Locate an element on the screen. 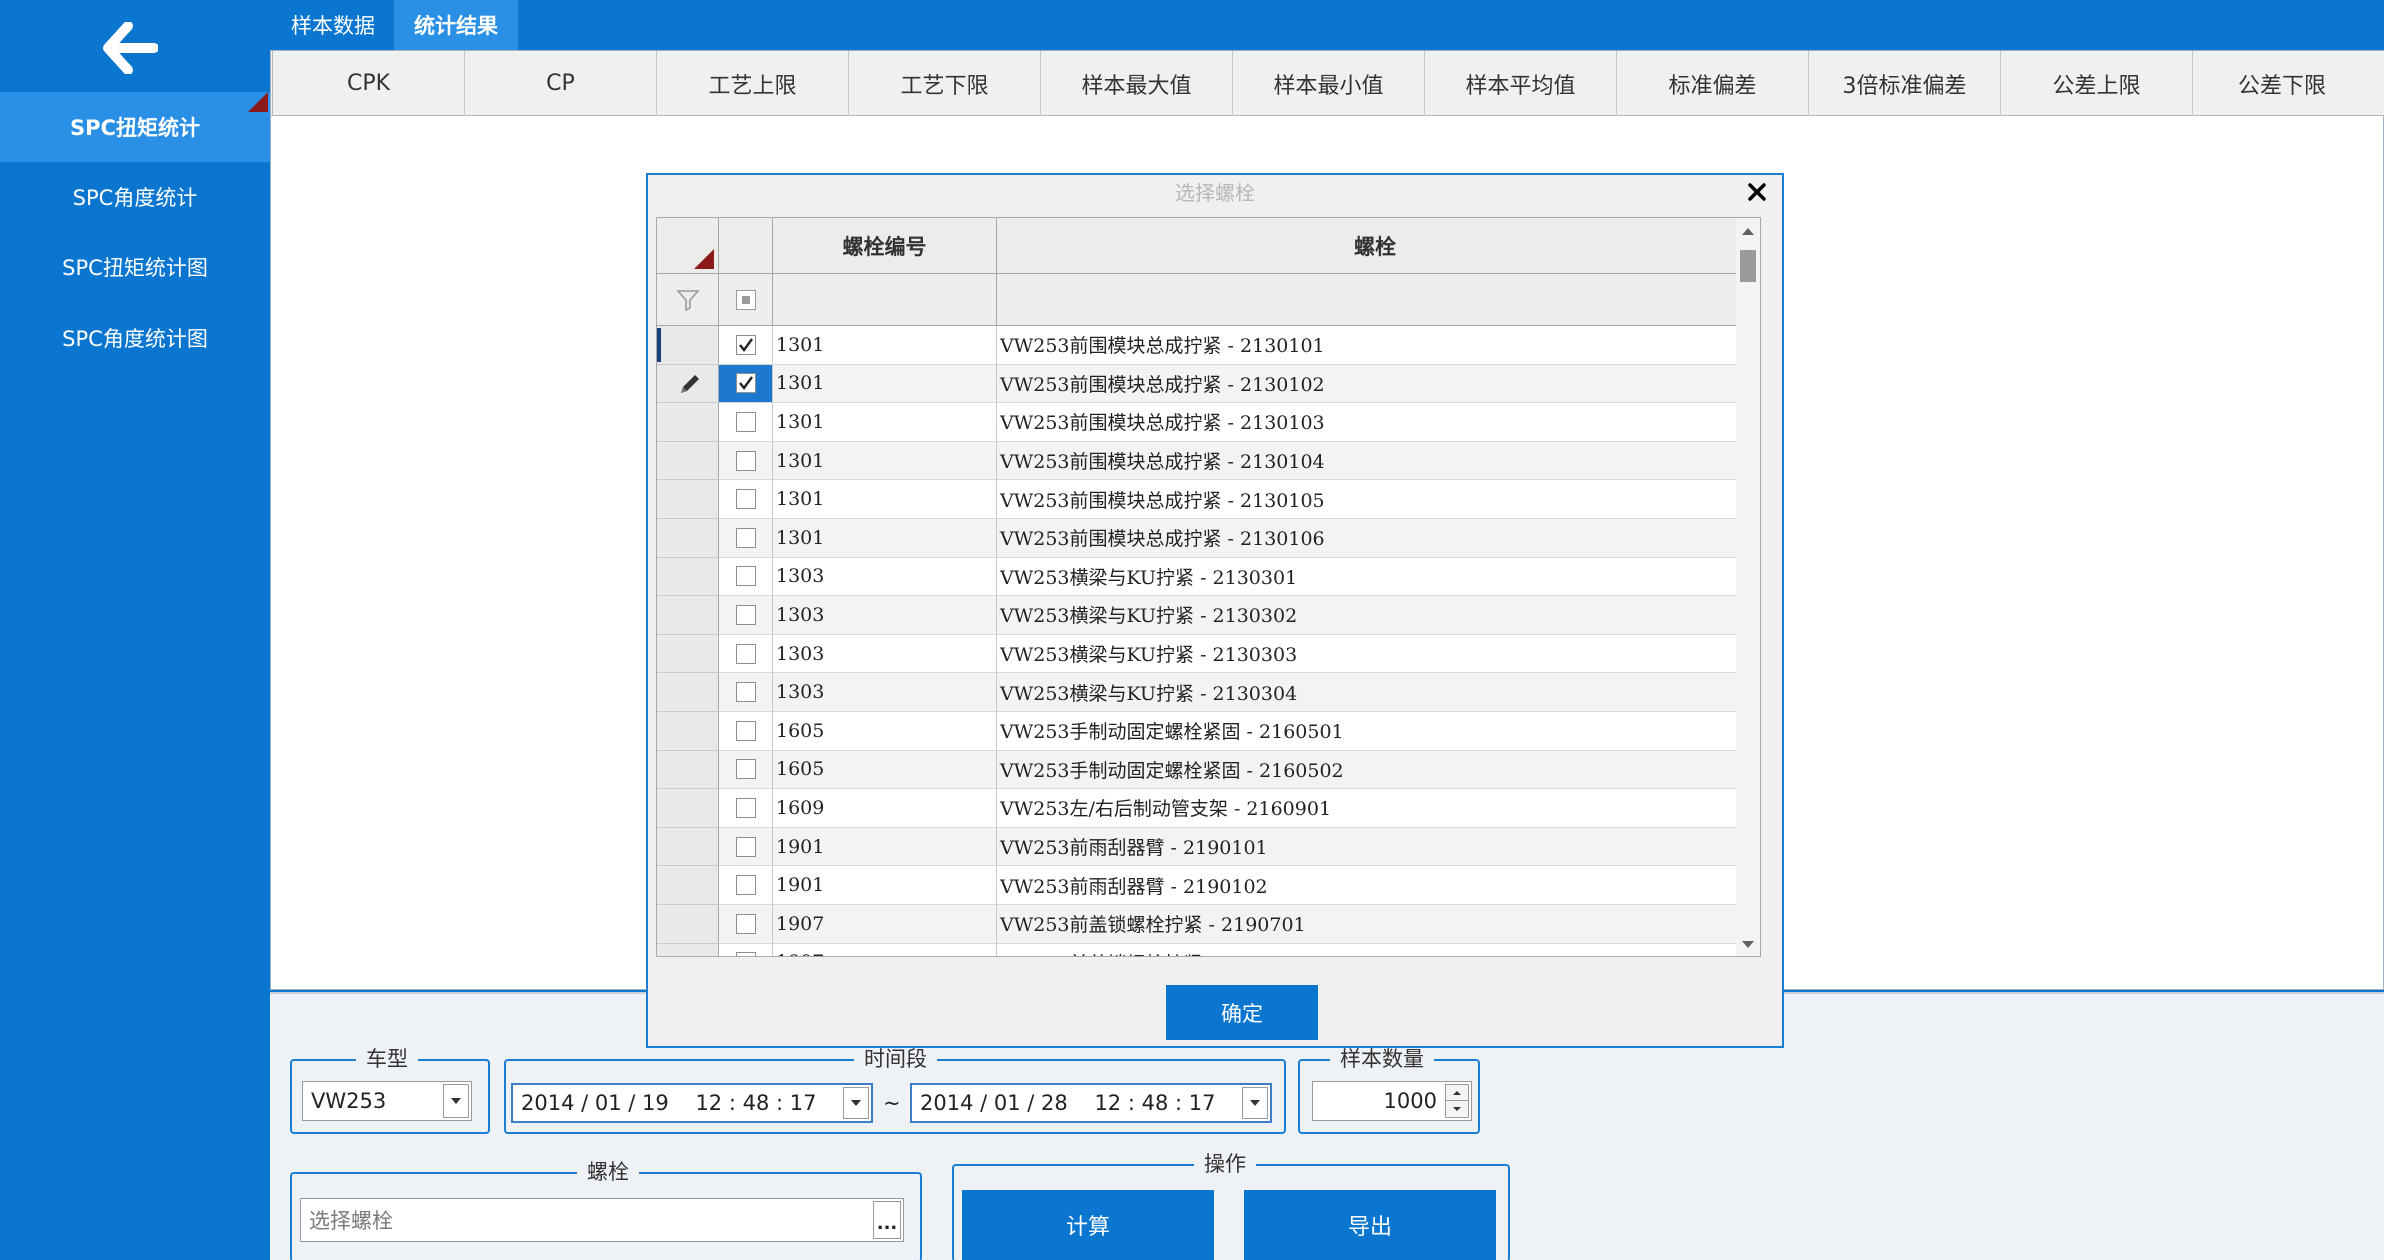  table-row: 1907VW253前盖锁螺栓拧紧 - 2190702 is located at coordinates (1205, 949).